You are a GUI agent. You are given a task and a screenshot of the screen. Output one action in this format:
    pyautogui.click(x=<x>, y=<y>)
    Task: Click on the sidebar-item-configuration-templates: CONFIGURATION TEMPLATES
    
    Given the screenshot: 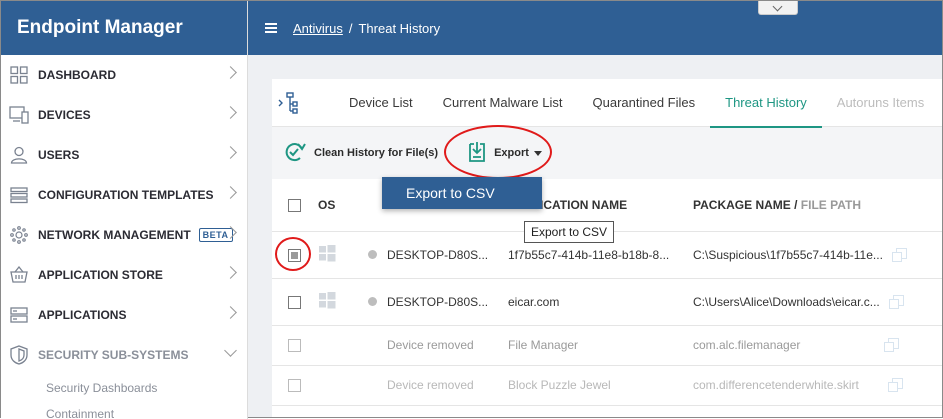 What is the action you would take?
    pyautogui.click(x=124, y=195)
    